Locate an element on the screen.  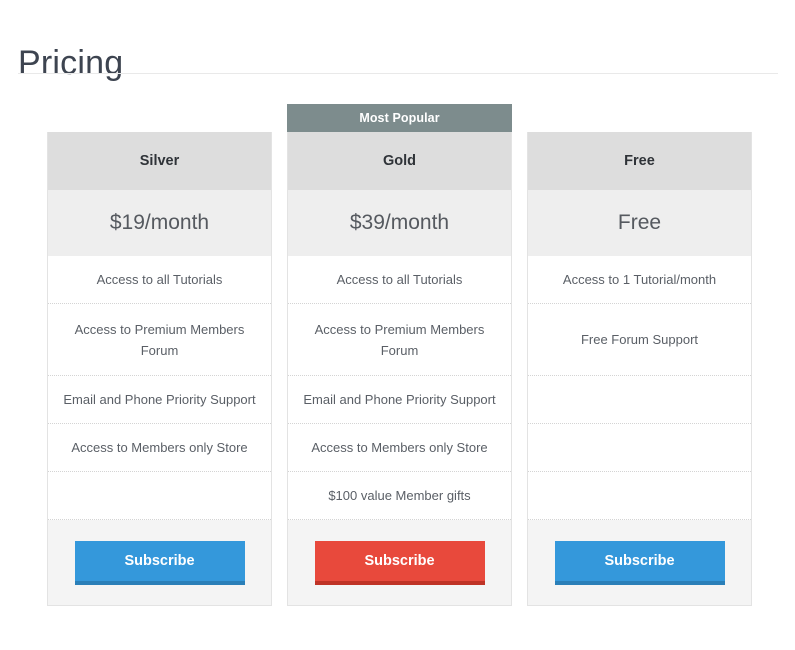
subscribe-button-silver: Subscribe is located at coordinates (159, 562).